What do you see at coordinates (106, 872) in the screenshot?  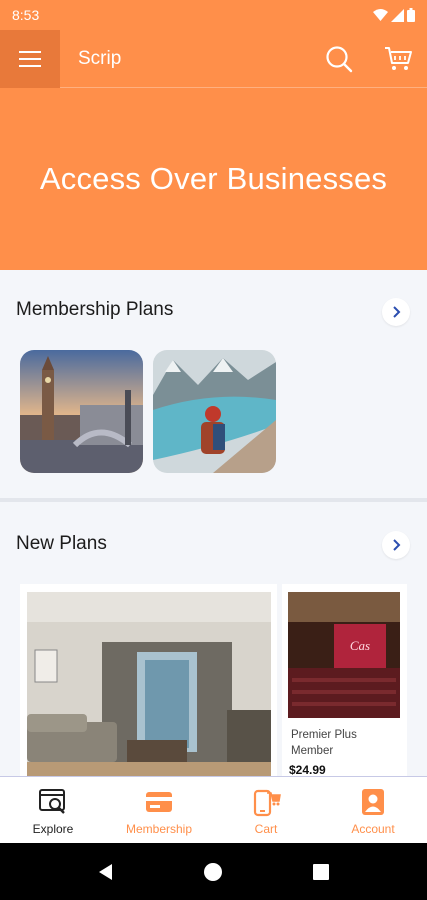 I see `back-icon` at bounding box center [106, 872].